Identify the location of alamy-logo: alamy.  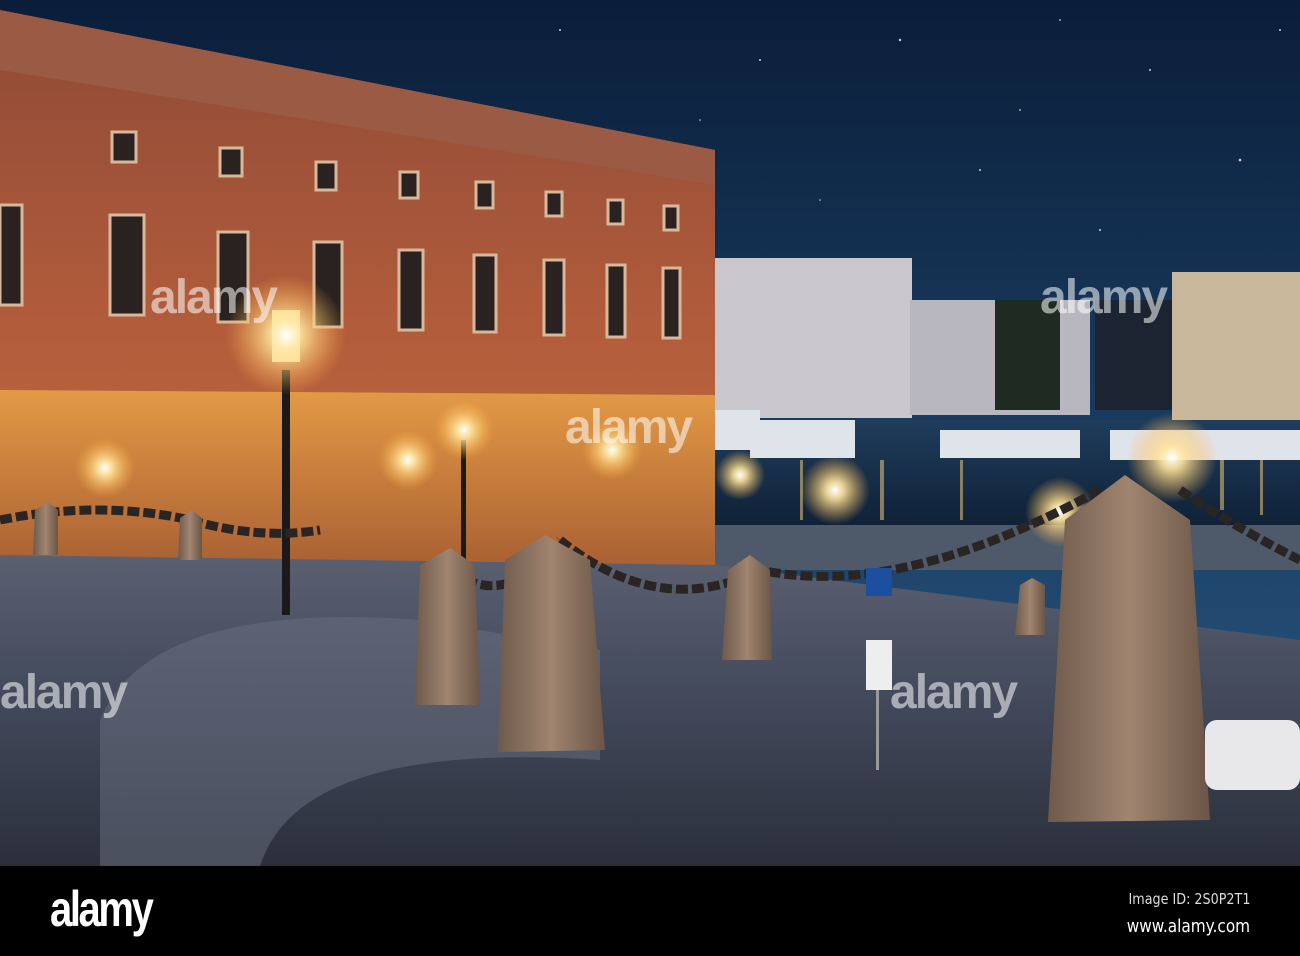
(102, 909).